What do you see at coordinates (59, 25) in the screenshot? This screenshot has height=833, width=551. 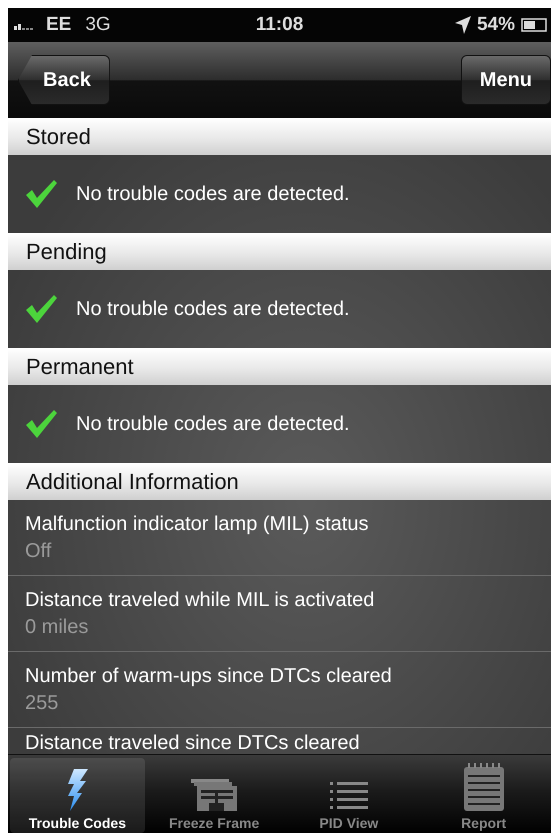 I see `carrier-name: EE` at bounding box center [59, 25].